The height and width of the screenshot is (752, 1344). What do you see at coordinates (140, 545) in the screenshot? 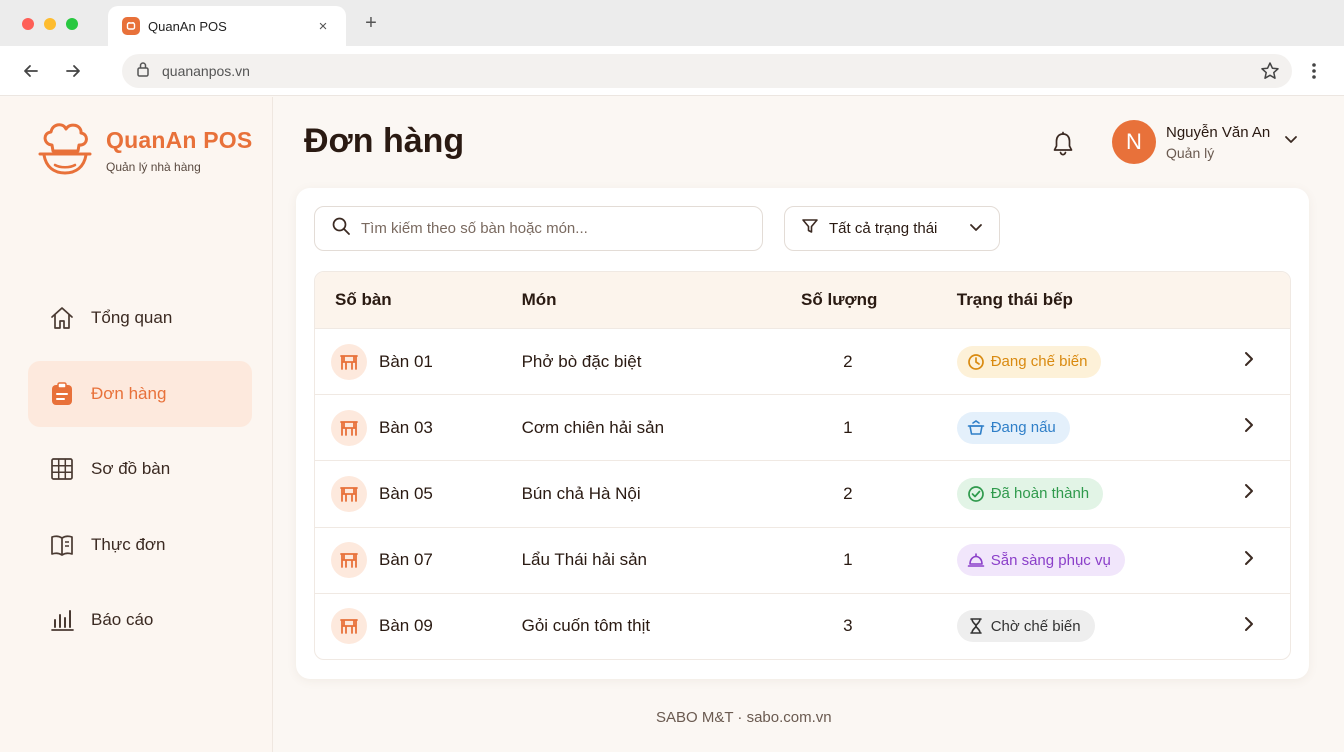
I see `sidebar-item-thuc-don: Thực đơn` at bounding box center [140, 545].